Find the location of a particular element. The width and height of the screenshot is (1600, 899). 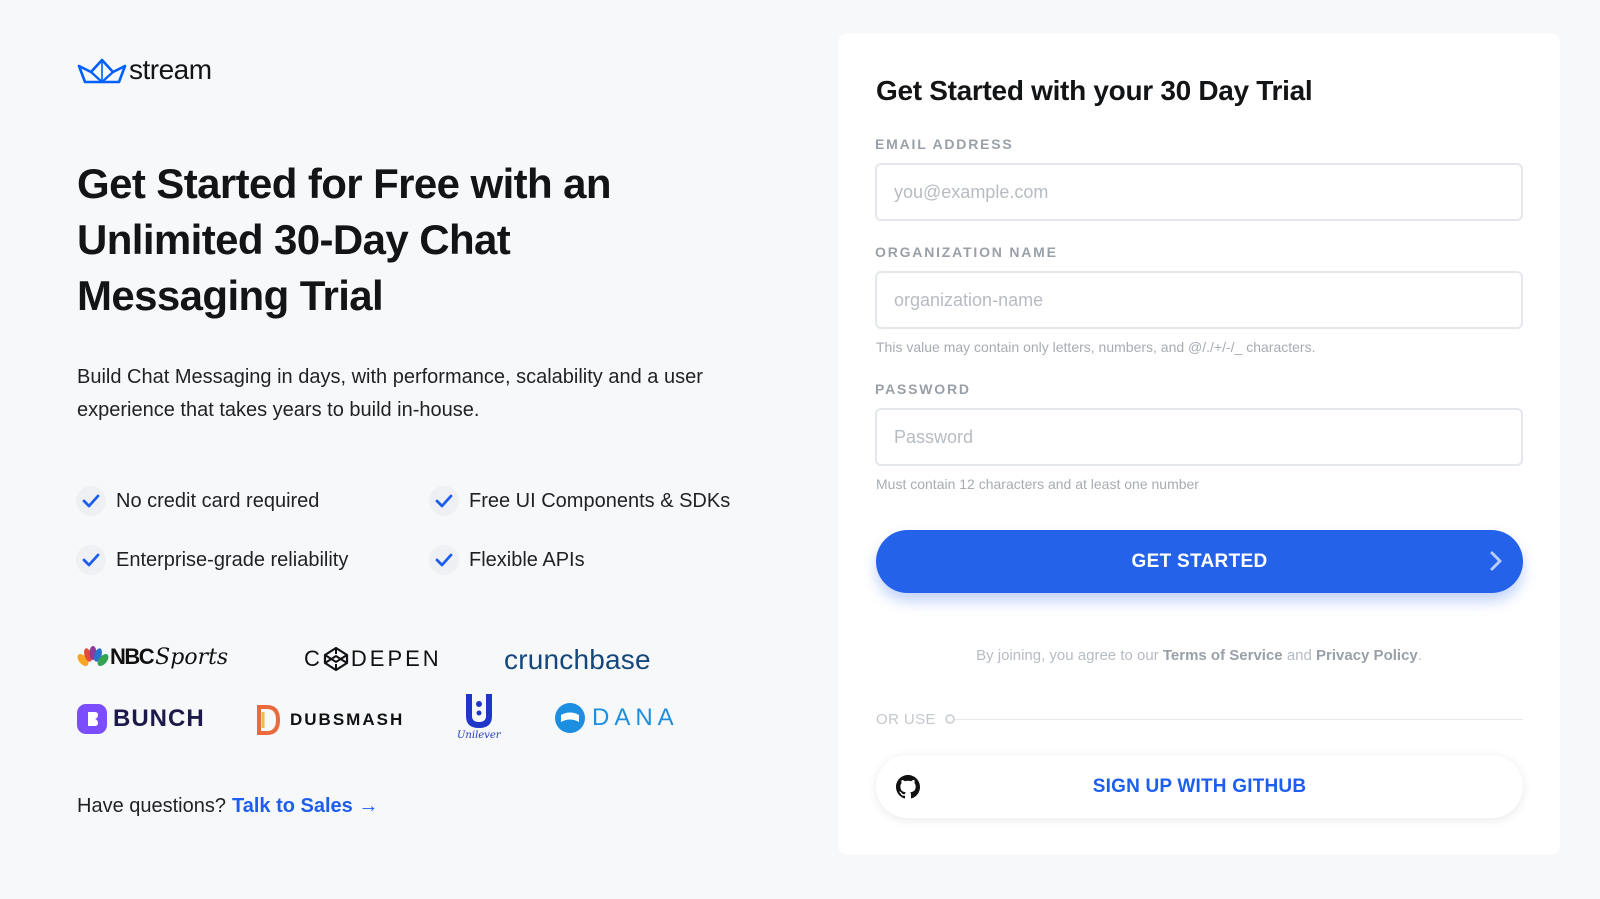

get-started-button: GET STARTED is located at coordinates (1199, 561).